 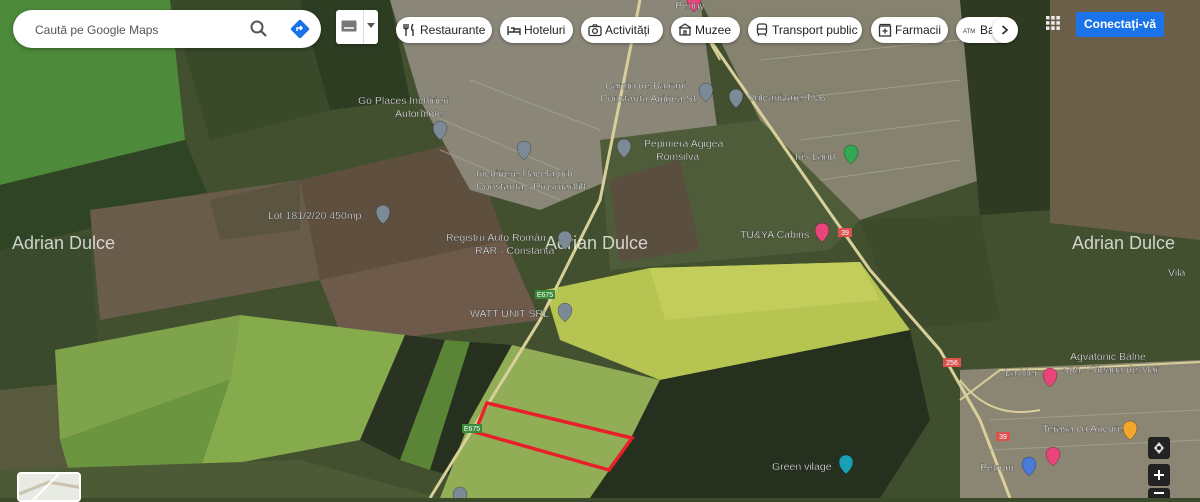 I want to click on chip-hotels: Hoteluri, so click(x=536, y=30).